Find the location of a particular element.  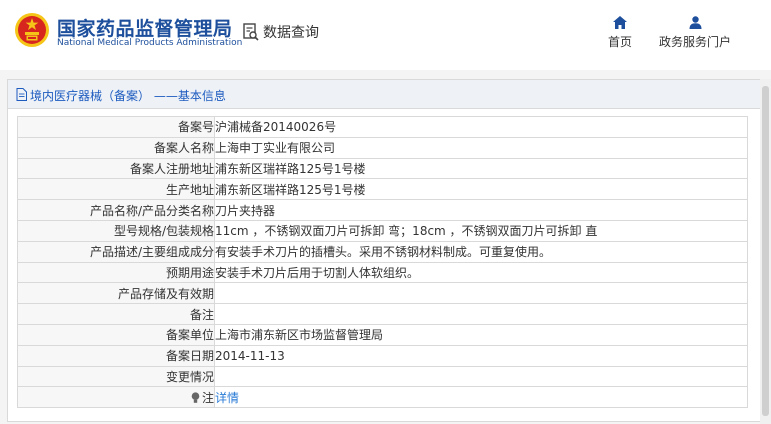

table-row: 备案号 沪浦械备20140026号 is located at coordinates (382, 127).